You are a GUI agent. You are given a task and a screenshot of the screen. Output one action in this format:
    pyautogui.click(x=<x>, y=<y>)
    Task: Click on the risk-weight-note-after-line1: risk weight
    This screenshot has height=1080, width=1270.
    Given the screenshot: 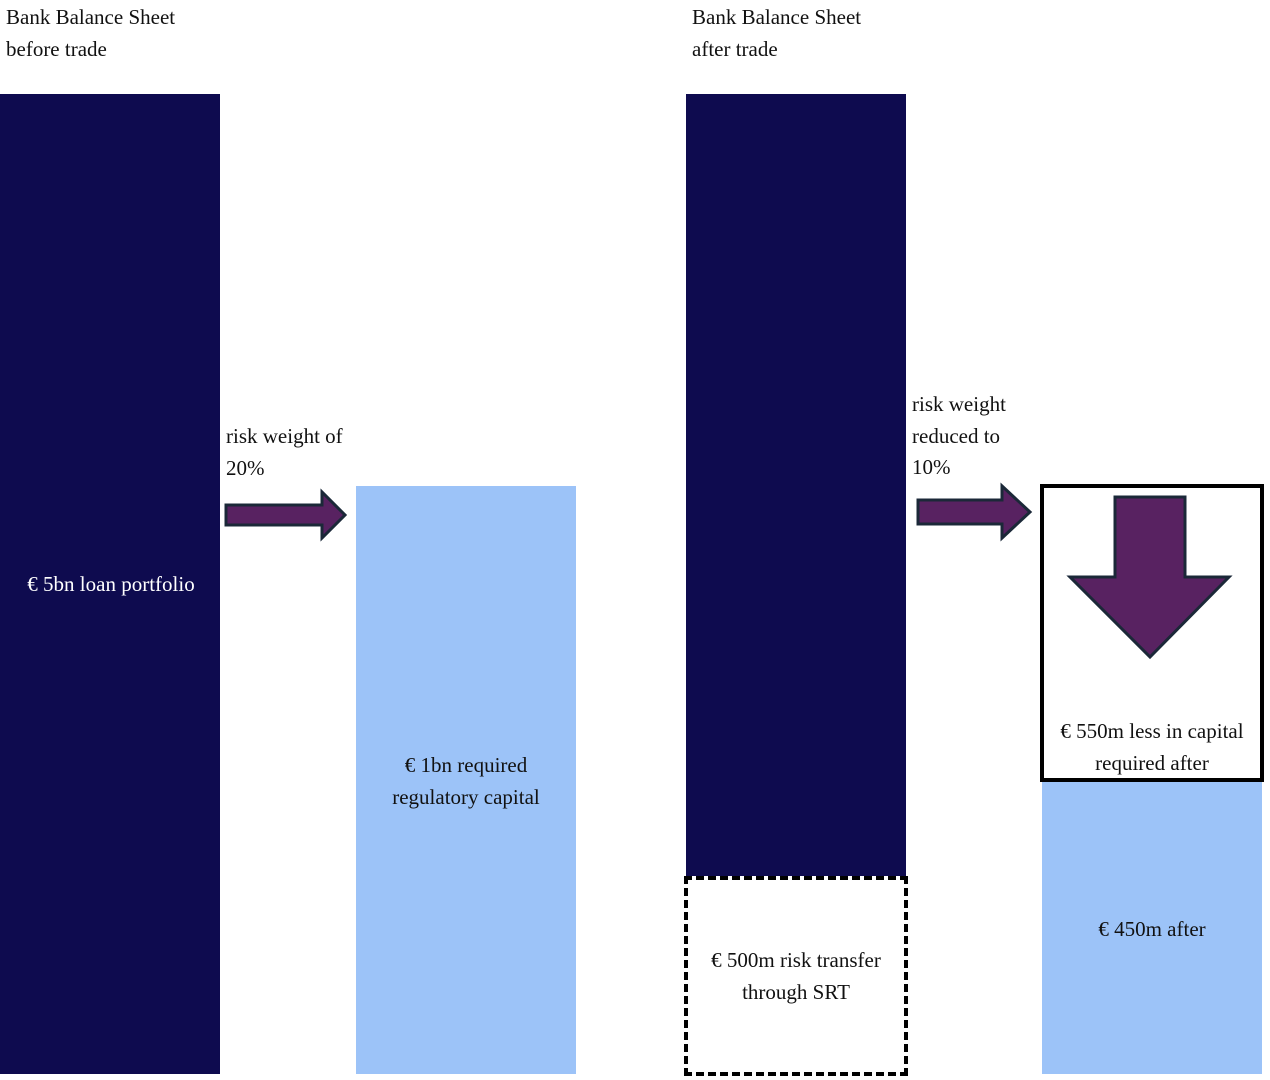 What is the action you would take?
    pyautogui.click(x=959, y=404)
    